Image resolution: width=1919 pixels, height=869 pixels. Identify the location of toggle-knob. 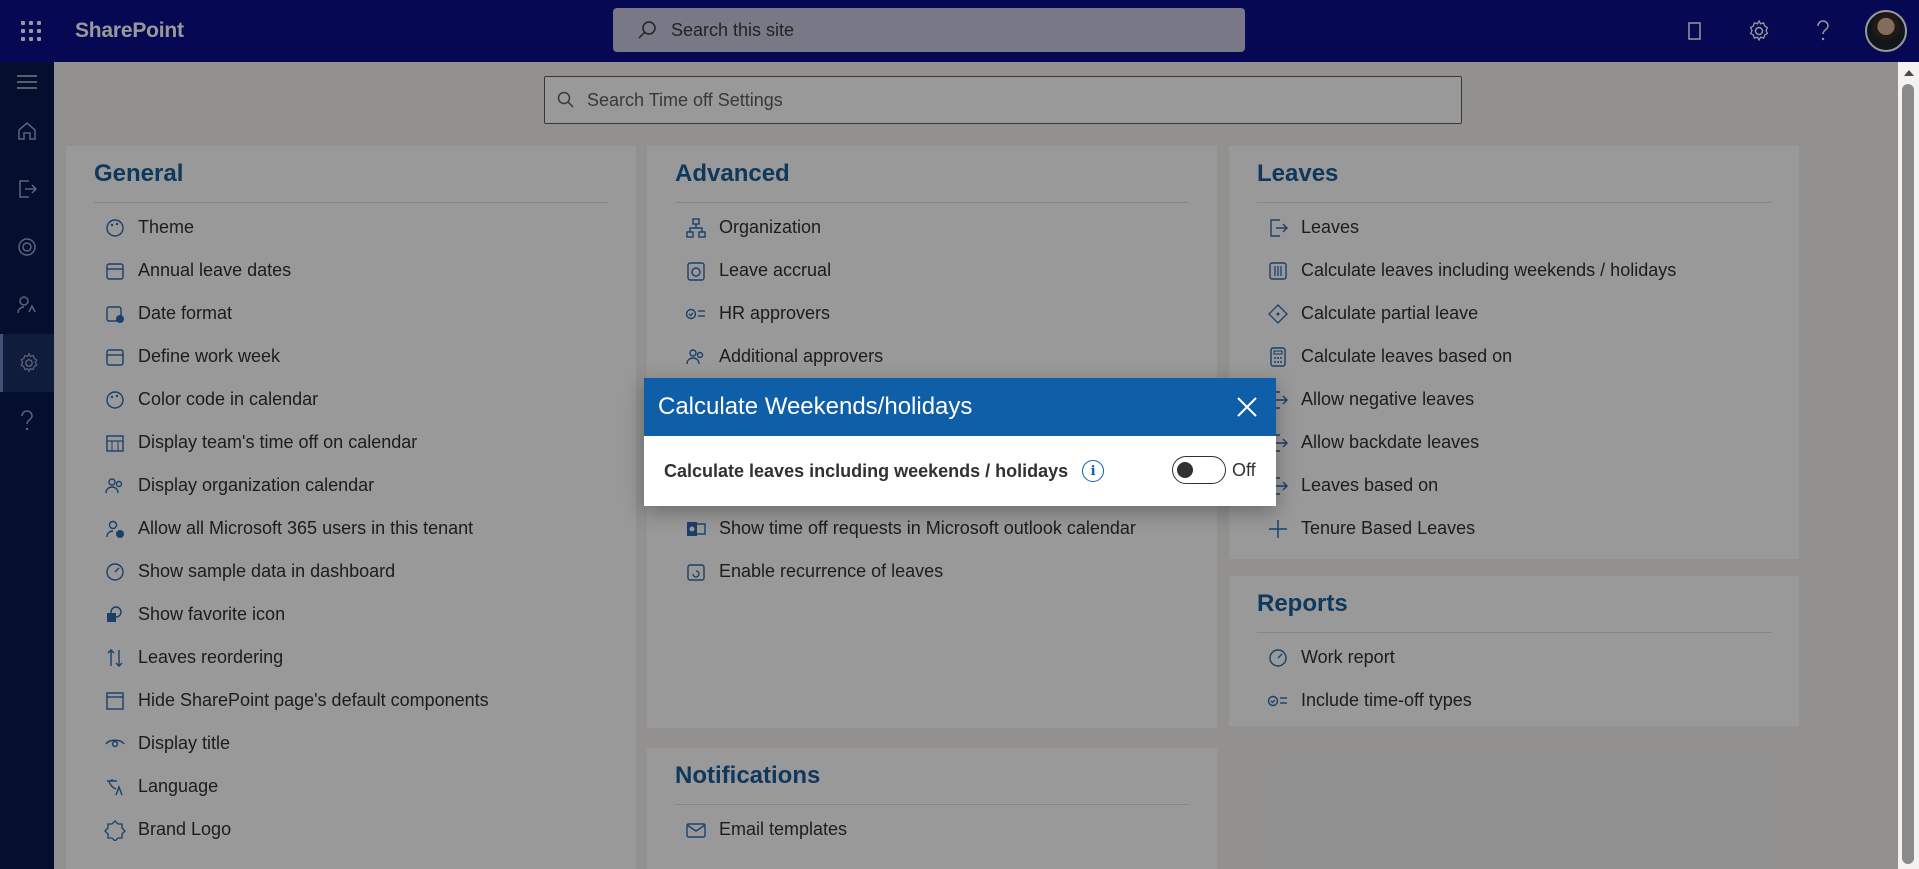
(1185, 470).